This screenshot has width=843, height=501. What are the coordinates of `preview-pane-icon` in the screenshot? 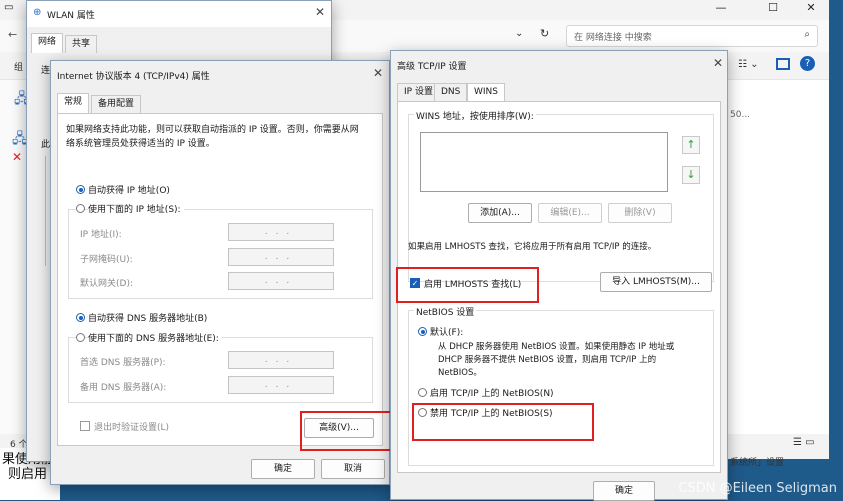 It's located at (783, 64).